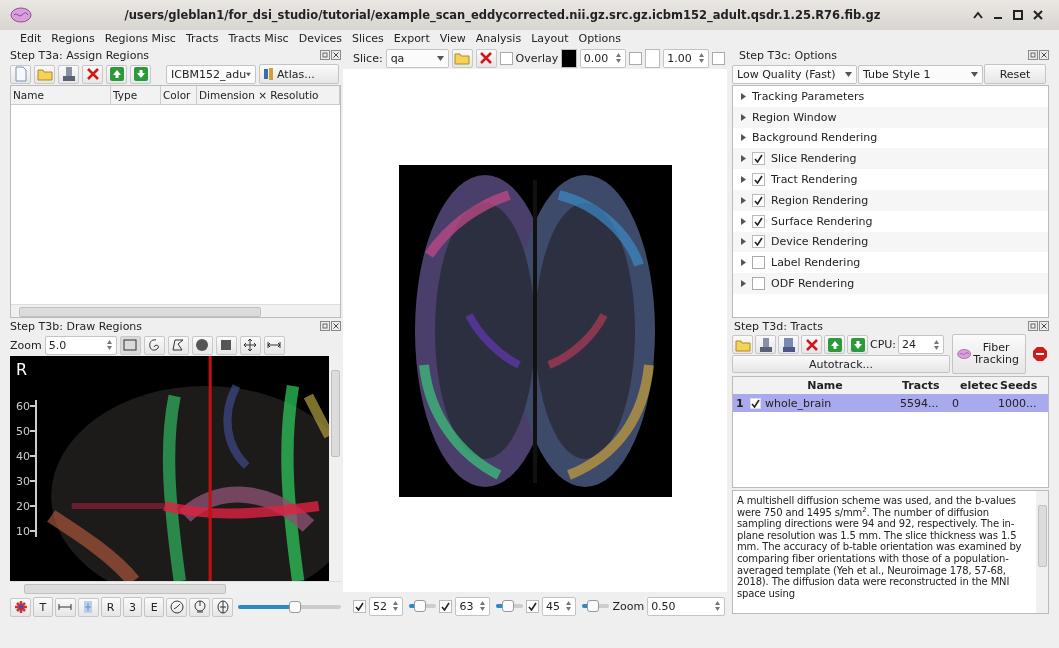 The height and width of the screenshot is (648, 1059). What do you see at coordinates (825, 385) in the screenshot?
I see `column-header: Name` at bounding box center [825, 385].